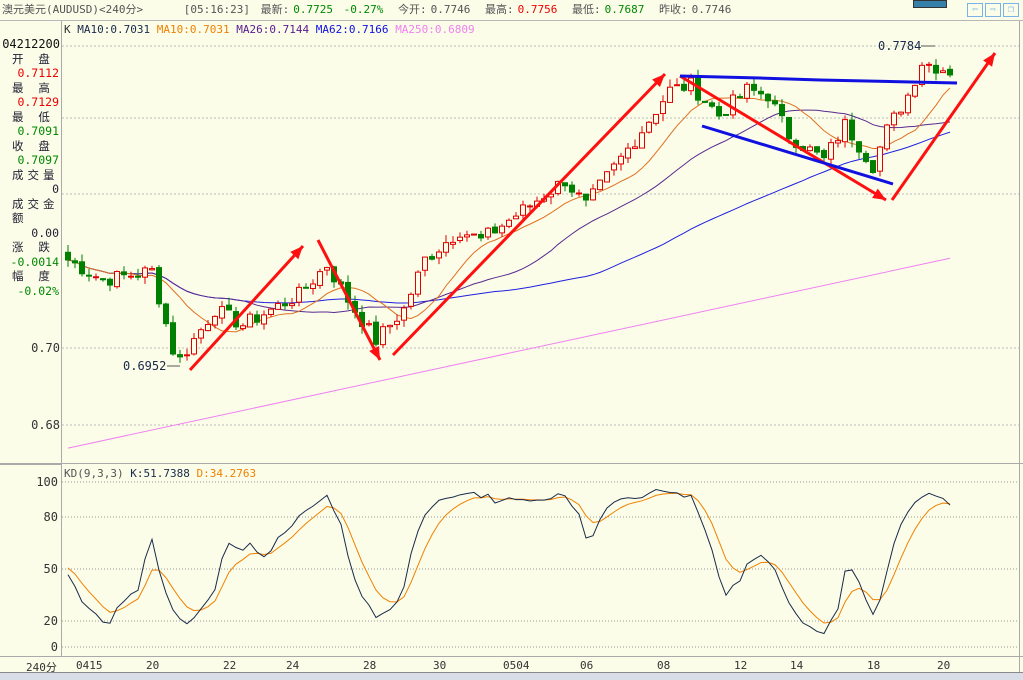 The image size is (1023, 680). I want to click on arrowhead, so click(989, 60).